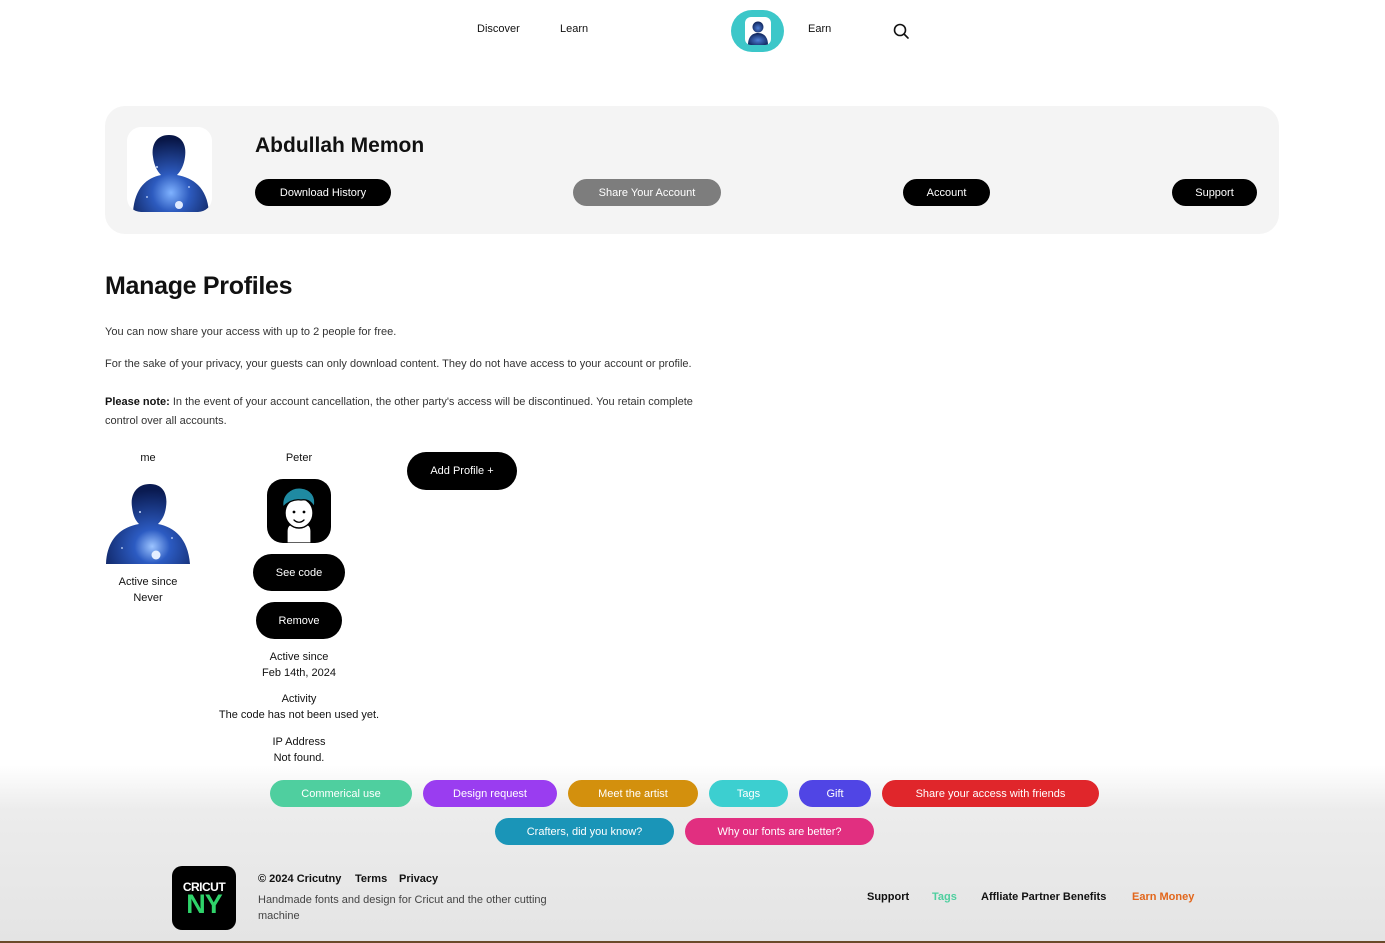  Describe the element at coordinates (888, 897) in the screenshot. I see `footer-support-link: Support` at that location.